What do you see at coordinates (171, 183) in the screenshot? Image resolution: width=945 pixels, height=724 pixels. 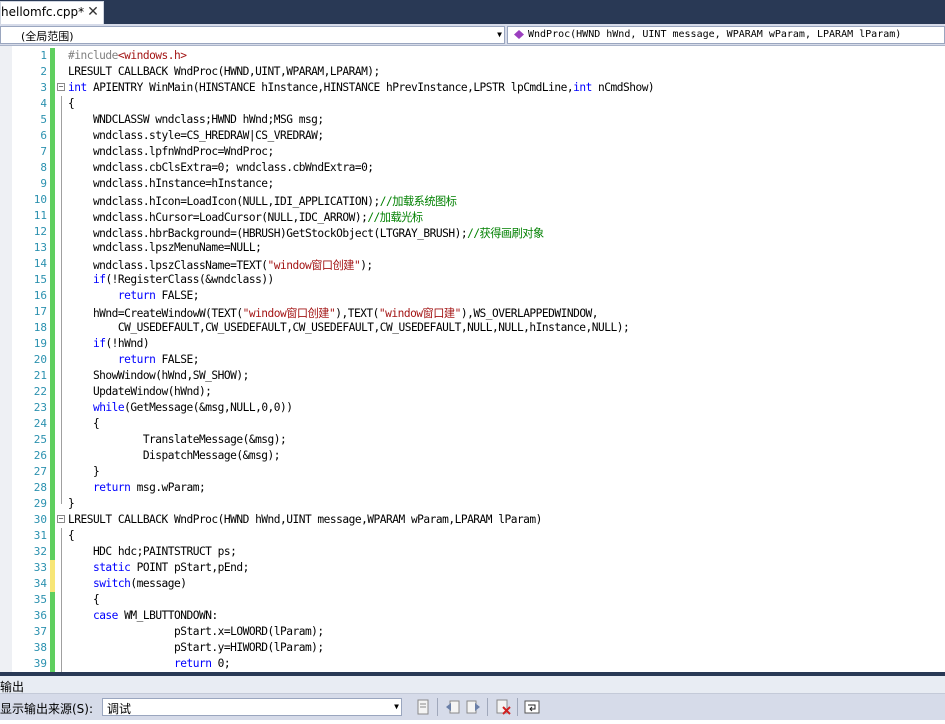 I see `code-text: wndclass.hInstance=hInstance;` at bounding box center [171, 183].